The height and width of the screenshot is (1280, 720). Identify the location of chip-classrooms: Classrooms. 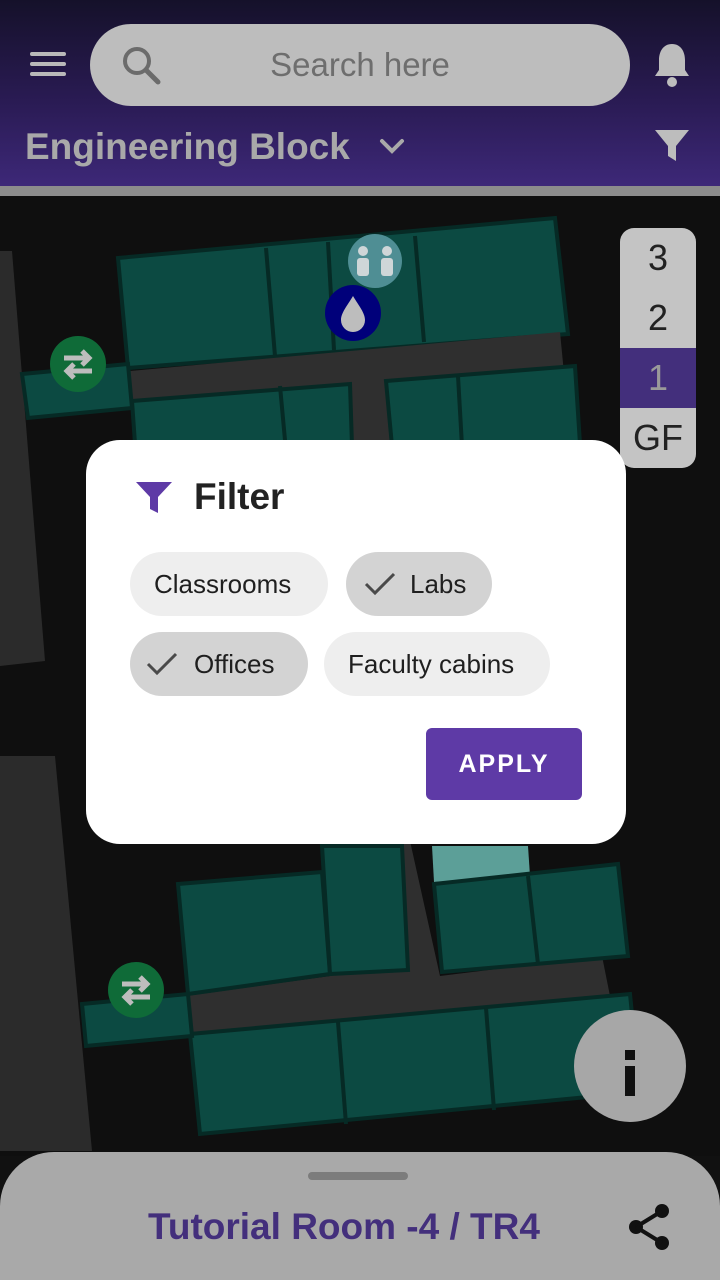
(229, 584).